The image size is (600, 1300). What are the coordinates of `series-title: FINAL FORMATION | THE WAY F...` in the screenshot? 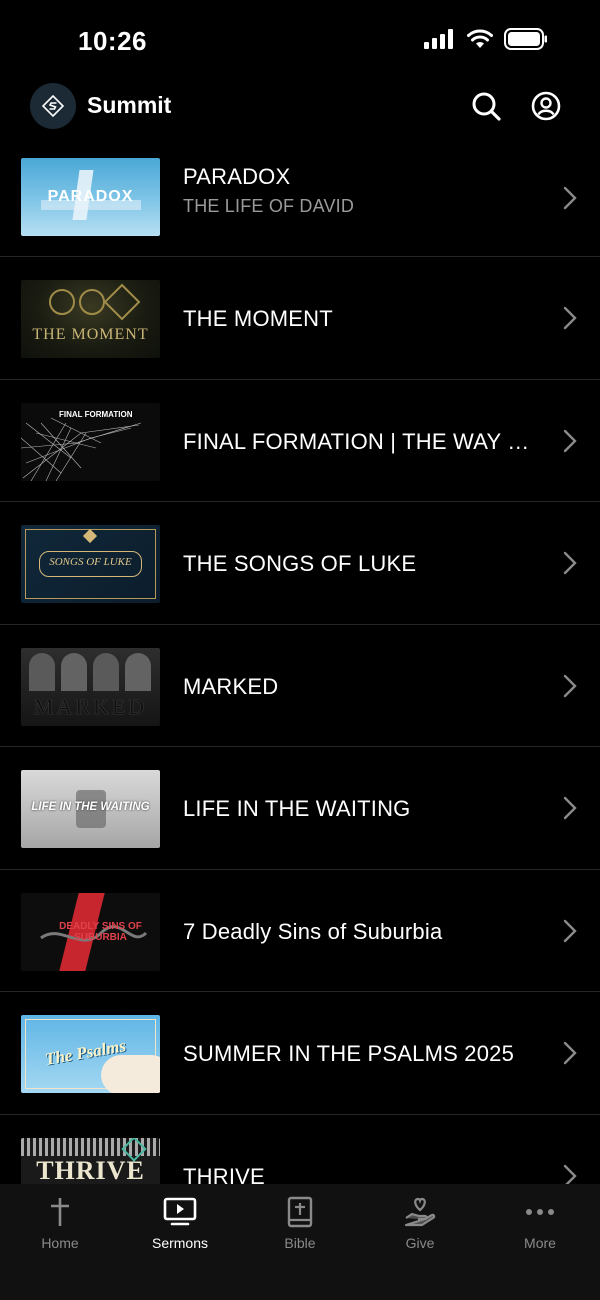 It's located at (356, 441).